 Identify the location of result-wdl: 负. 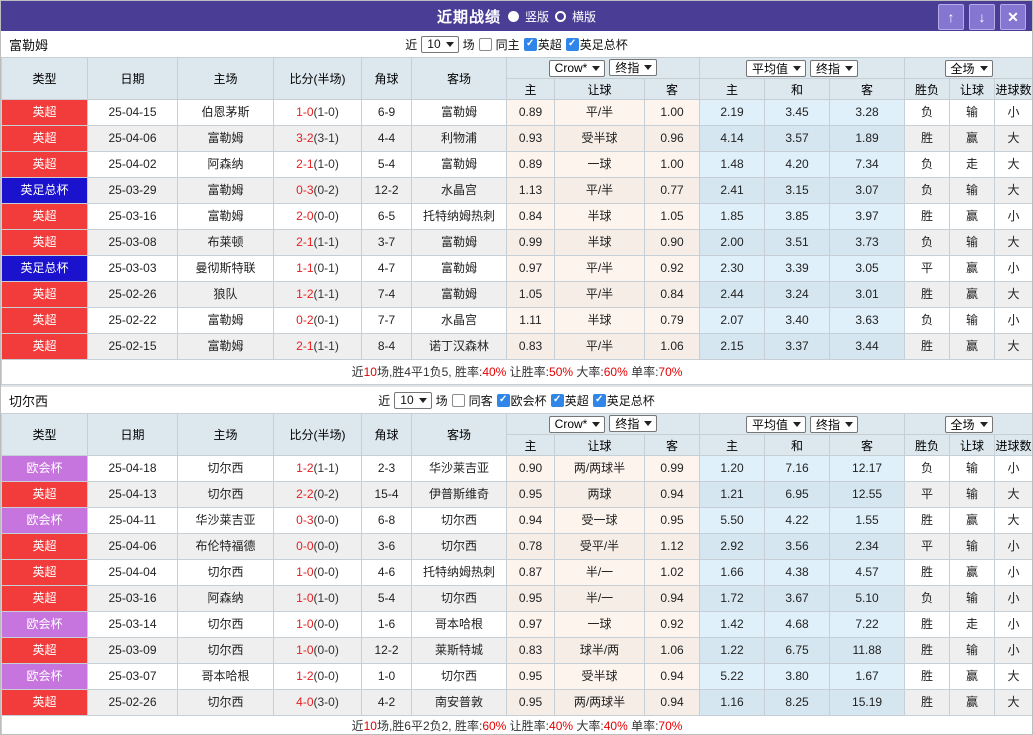
(927, 112).